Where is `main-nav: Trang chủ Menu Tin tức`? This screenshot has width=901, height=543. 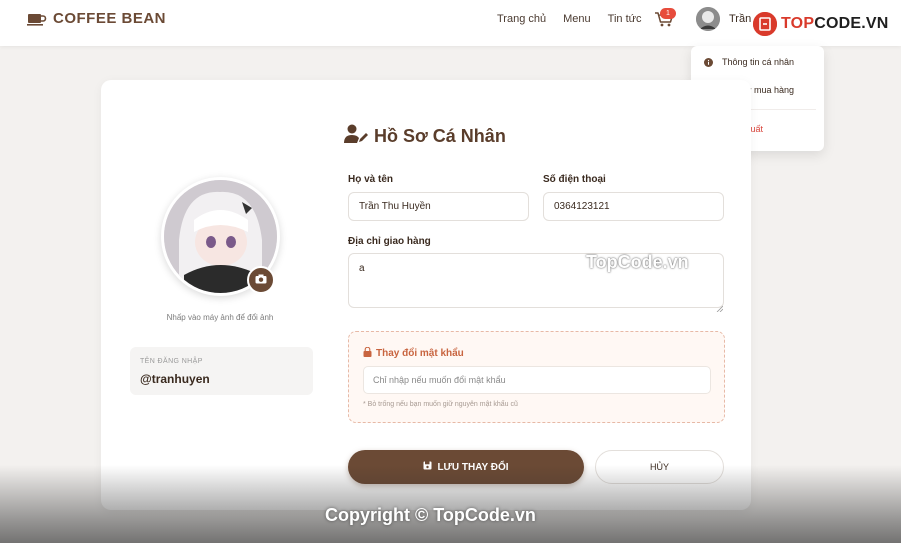 main-nav: Trang chủ Menu Tin tức is located at coordinates (569, 19).